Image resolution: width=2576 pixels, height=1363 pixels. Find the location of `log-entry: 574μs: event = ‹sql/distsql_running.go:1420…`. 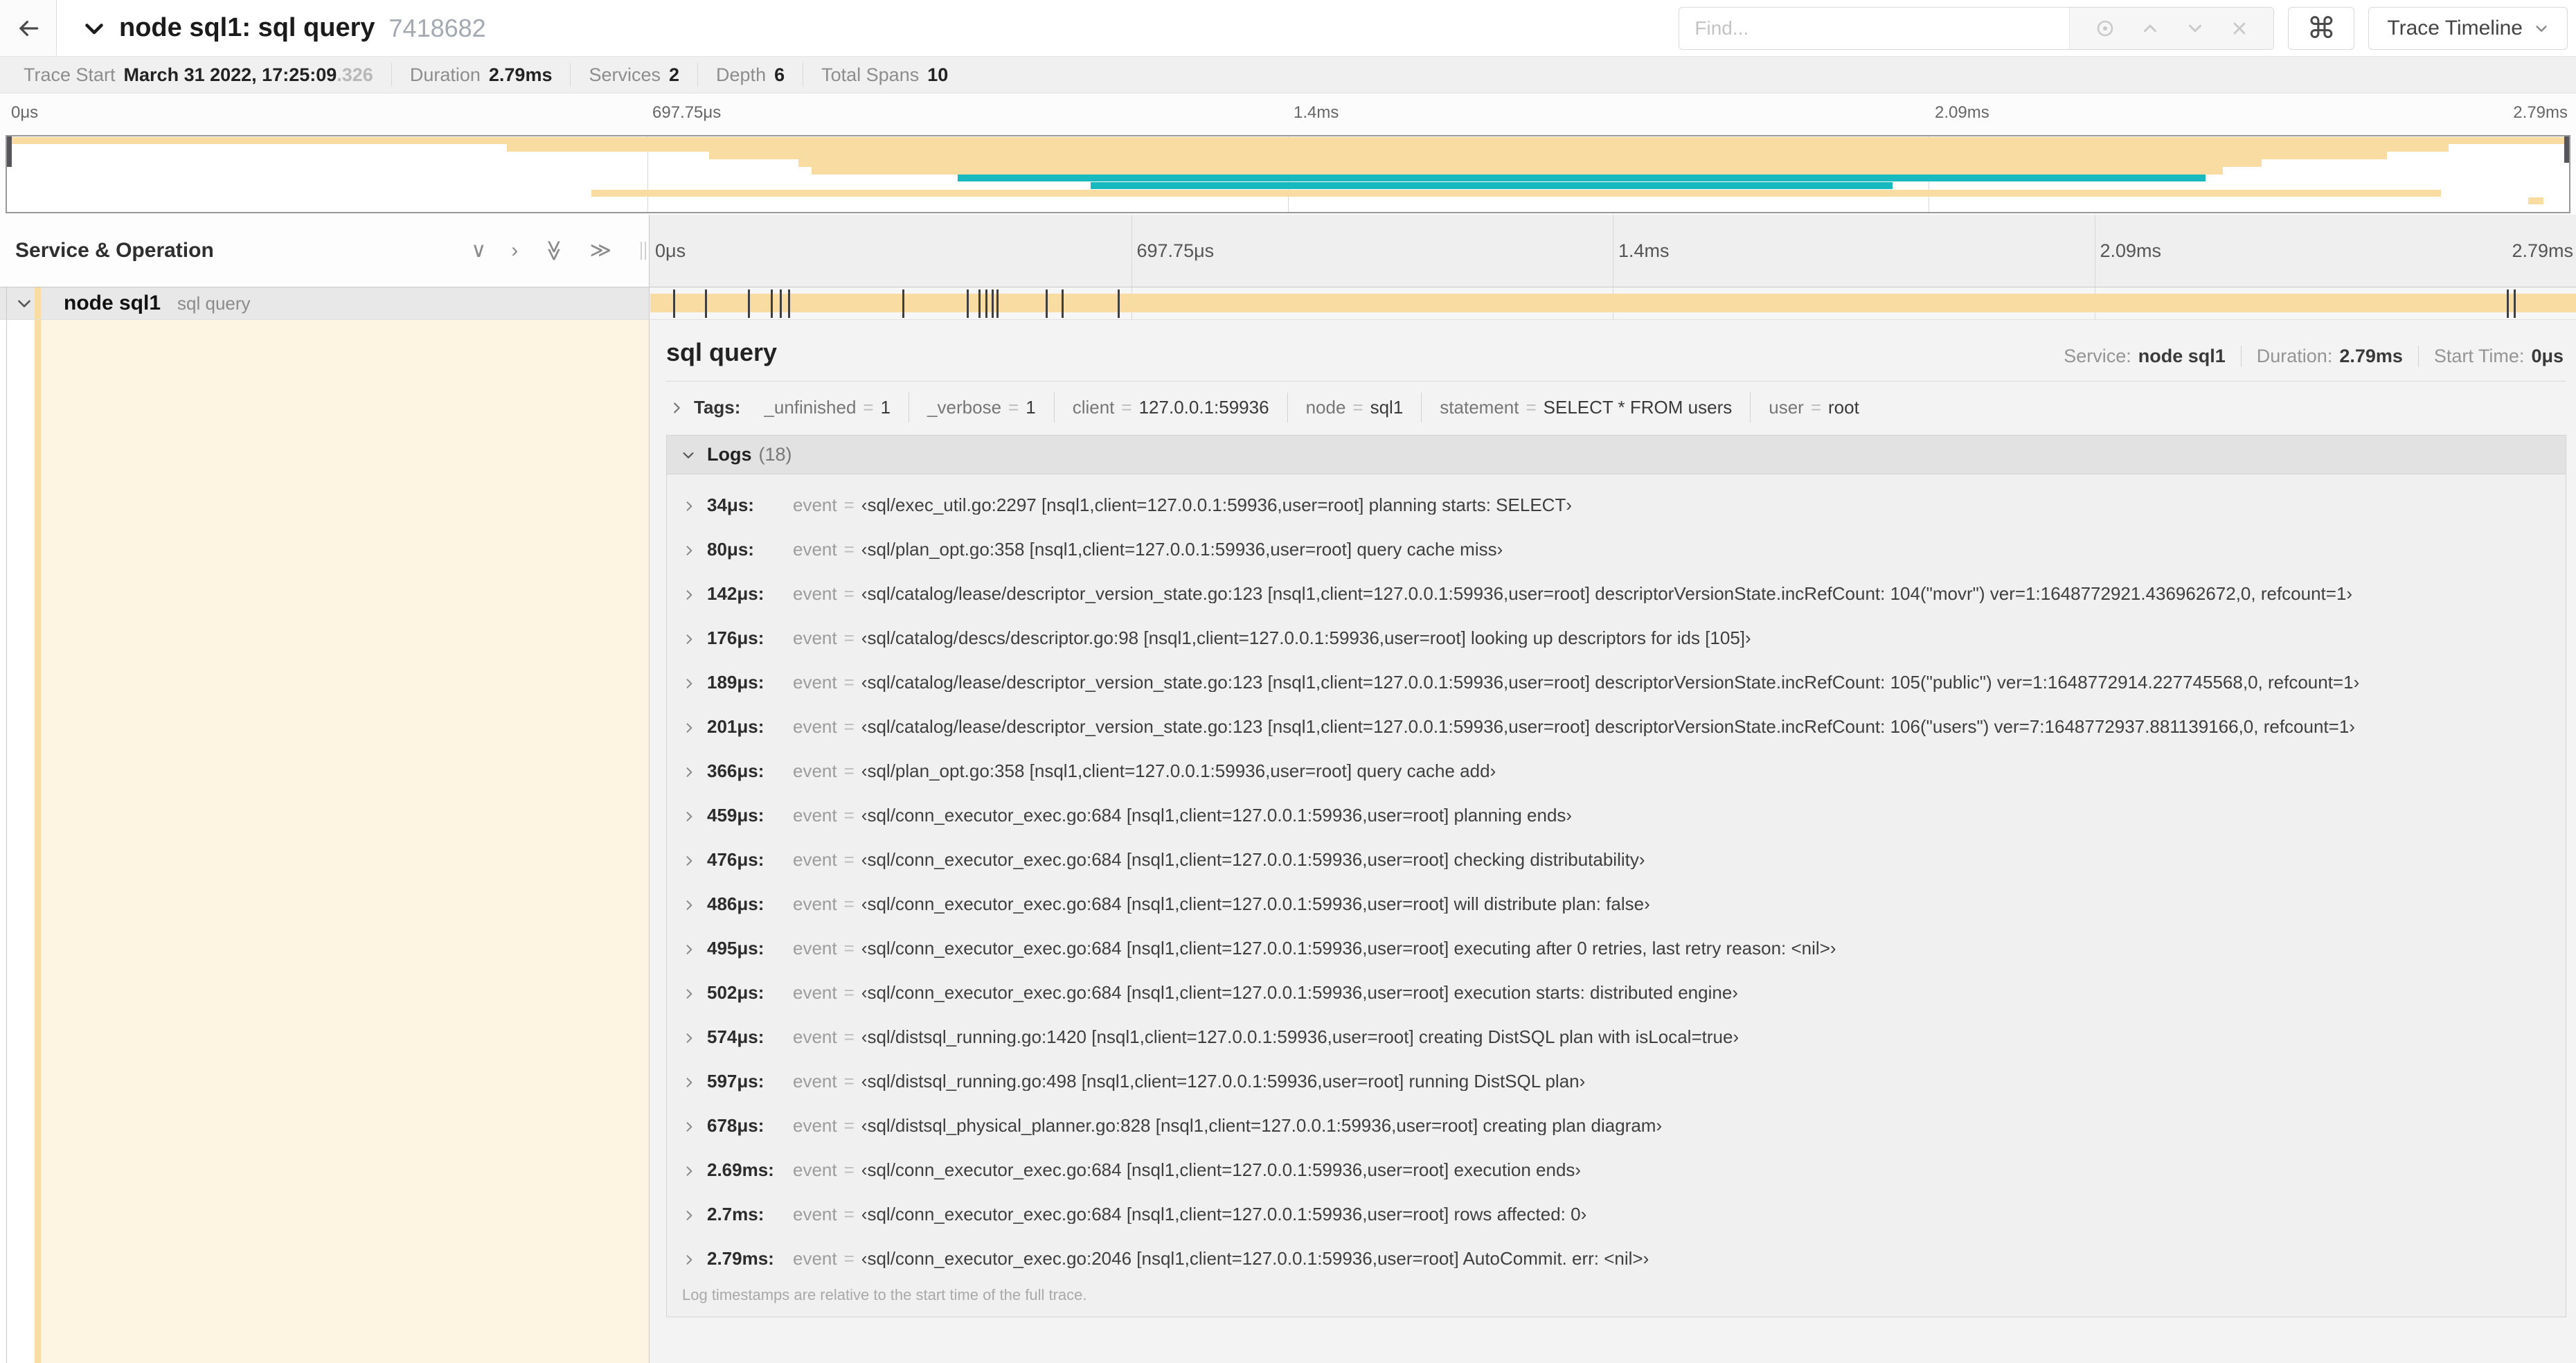

log-entry: 574μs: event = ‹sql/distsql_running.go:1420… is located at coordinates (1616, 1037).